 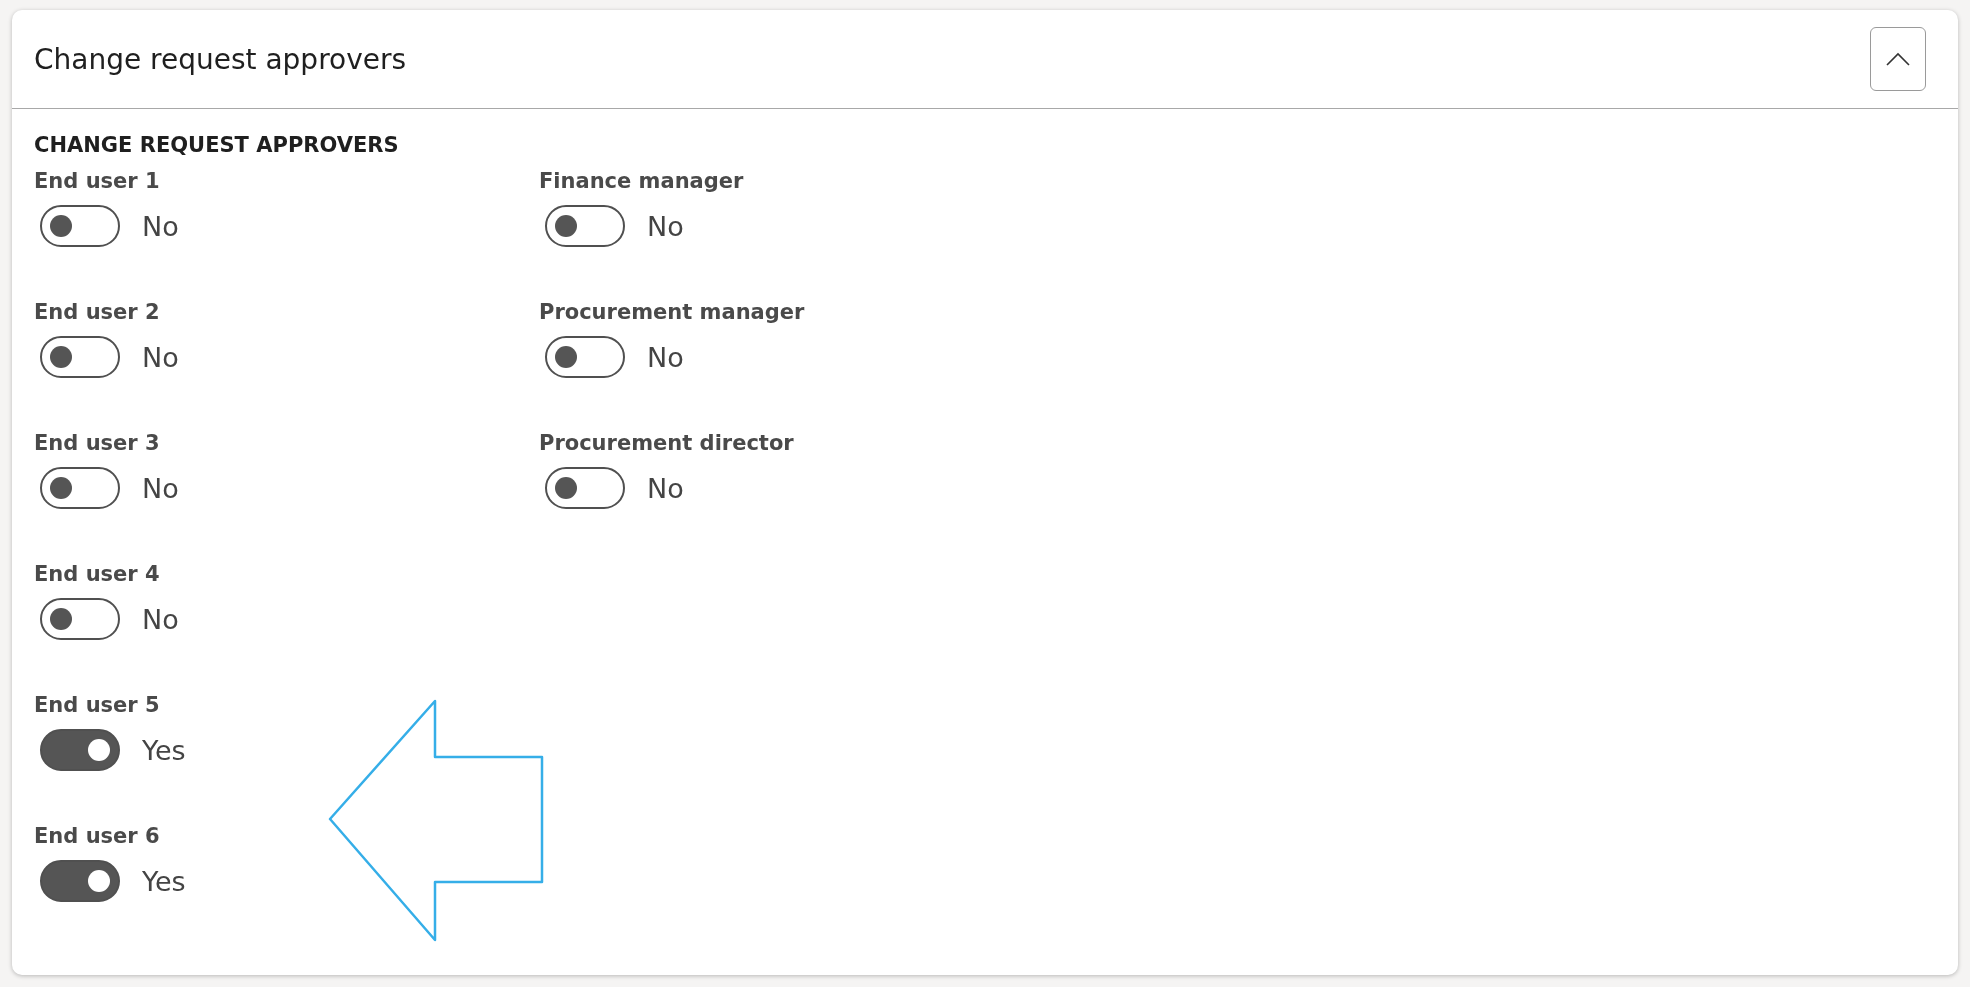 I want to click on field-label: End user 1, so click(x=97, y=181).